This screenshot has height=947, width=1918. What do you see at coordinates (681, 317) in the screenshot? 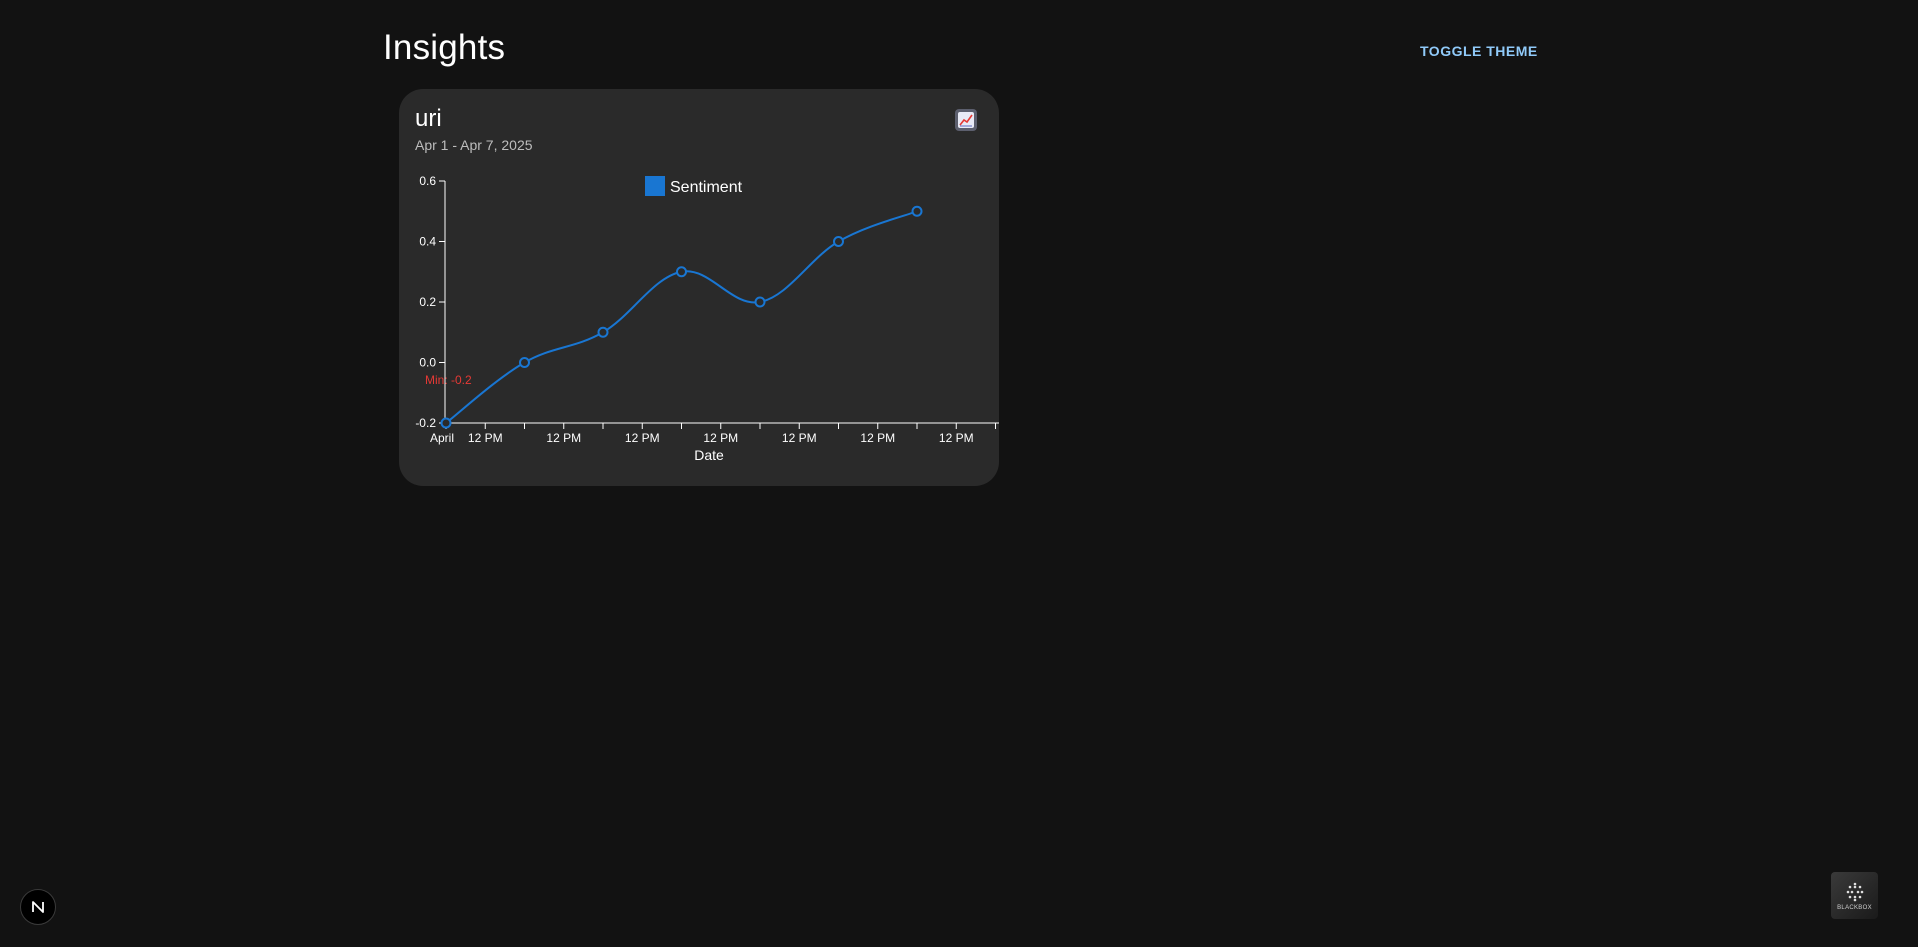
I see `sentiment-line` at bounding box center [681, 317].